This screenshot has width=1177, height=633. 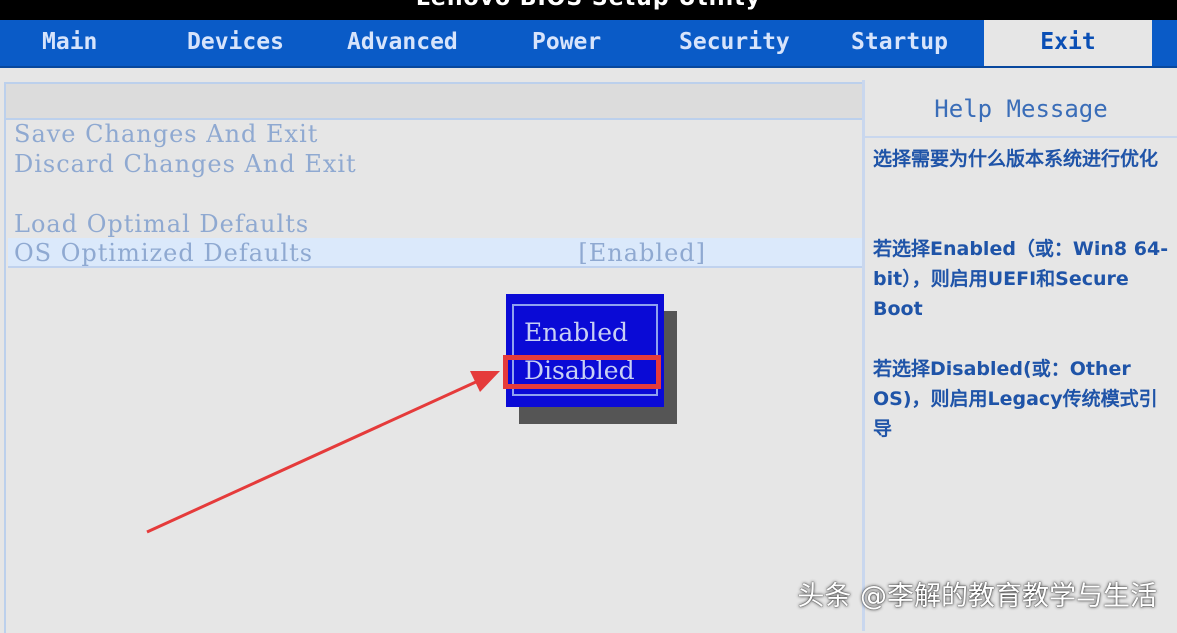 What do you see at coordinates (323, 452) in the screenshot?
I see `annotation-arrow-icon` at bounding box center [323, 452].